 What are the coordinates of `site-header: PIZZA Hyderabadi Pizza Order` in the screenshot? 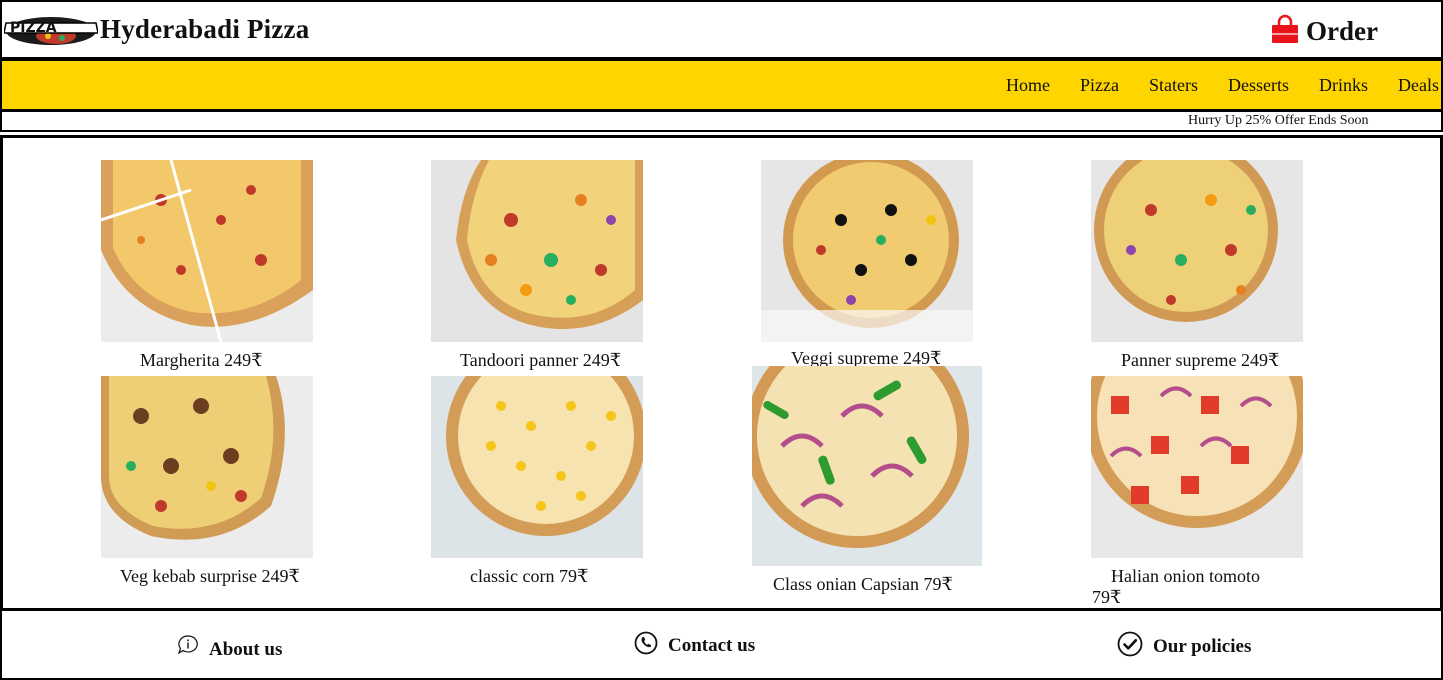 It's located at (721, 30).